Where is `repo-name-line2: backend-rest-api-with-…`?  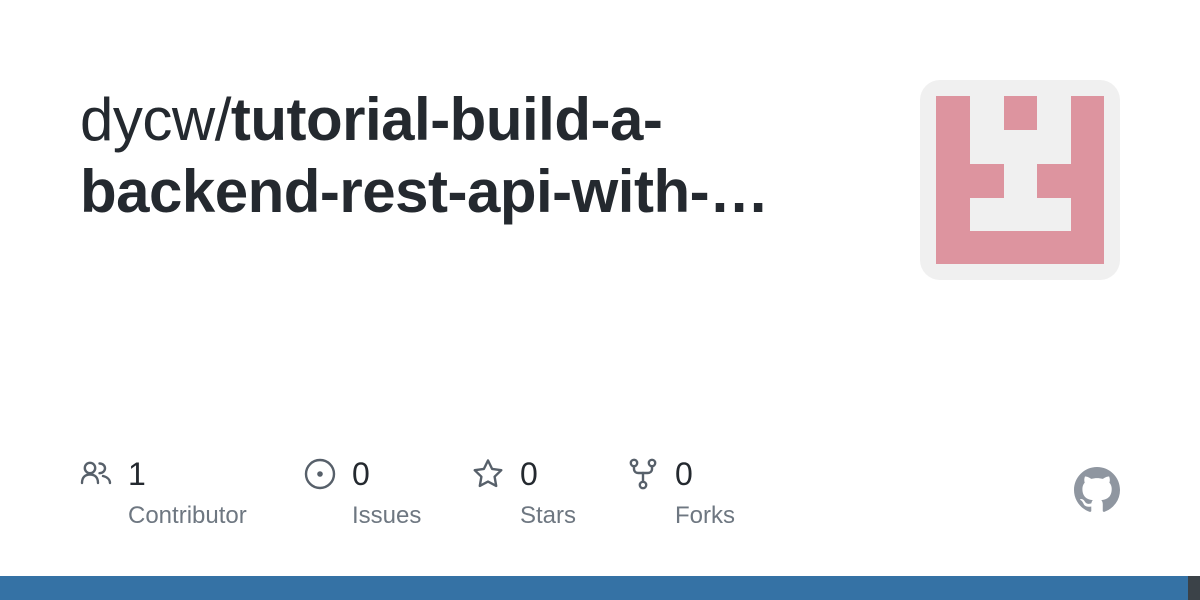
repo-name-line2: backend-rest-api-with-… is located at coordinates (424, 191).